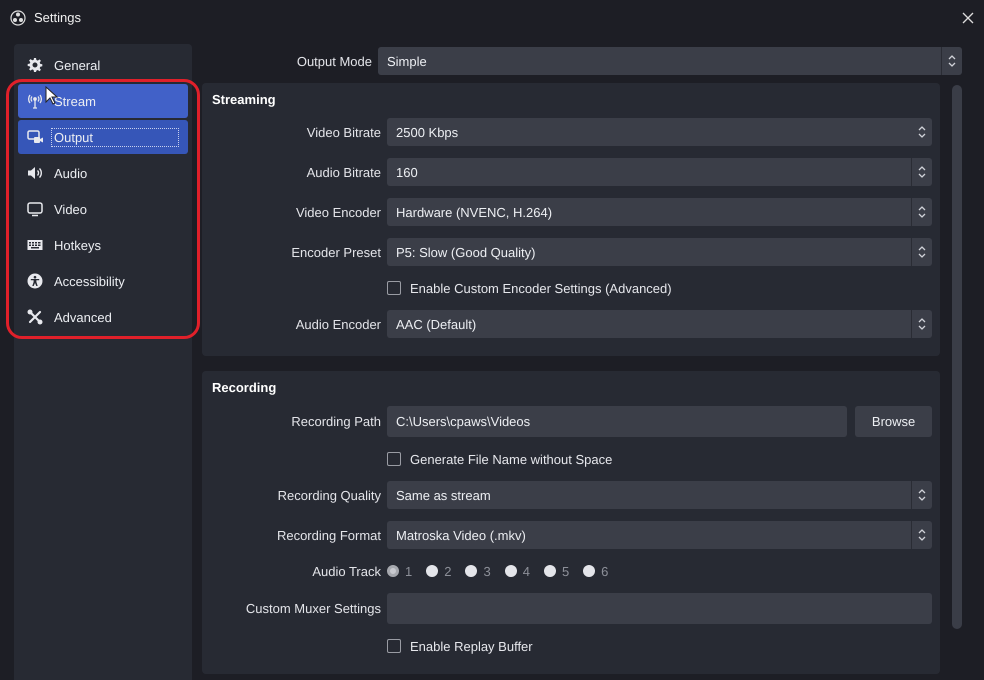 The height and width of the screenshot is (680, 984). I want to click on dropdown: AAC (Default), so click(659, 324).